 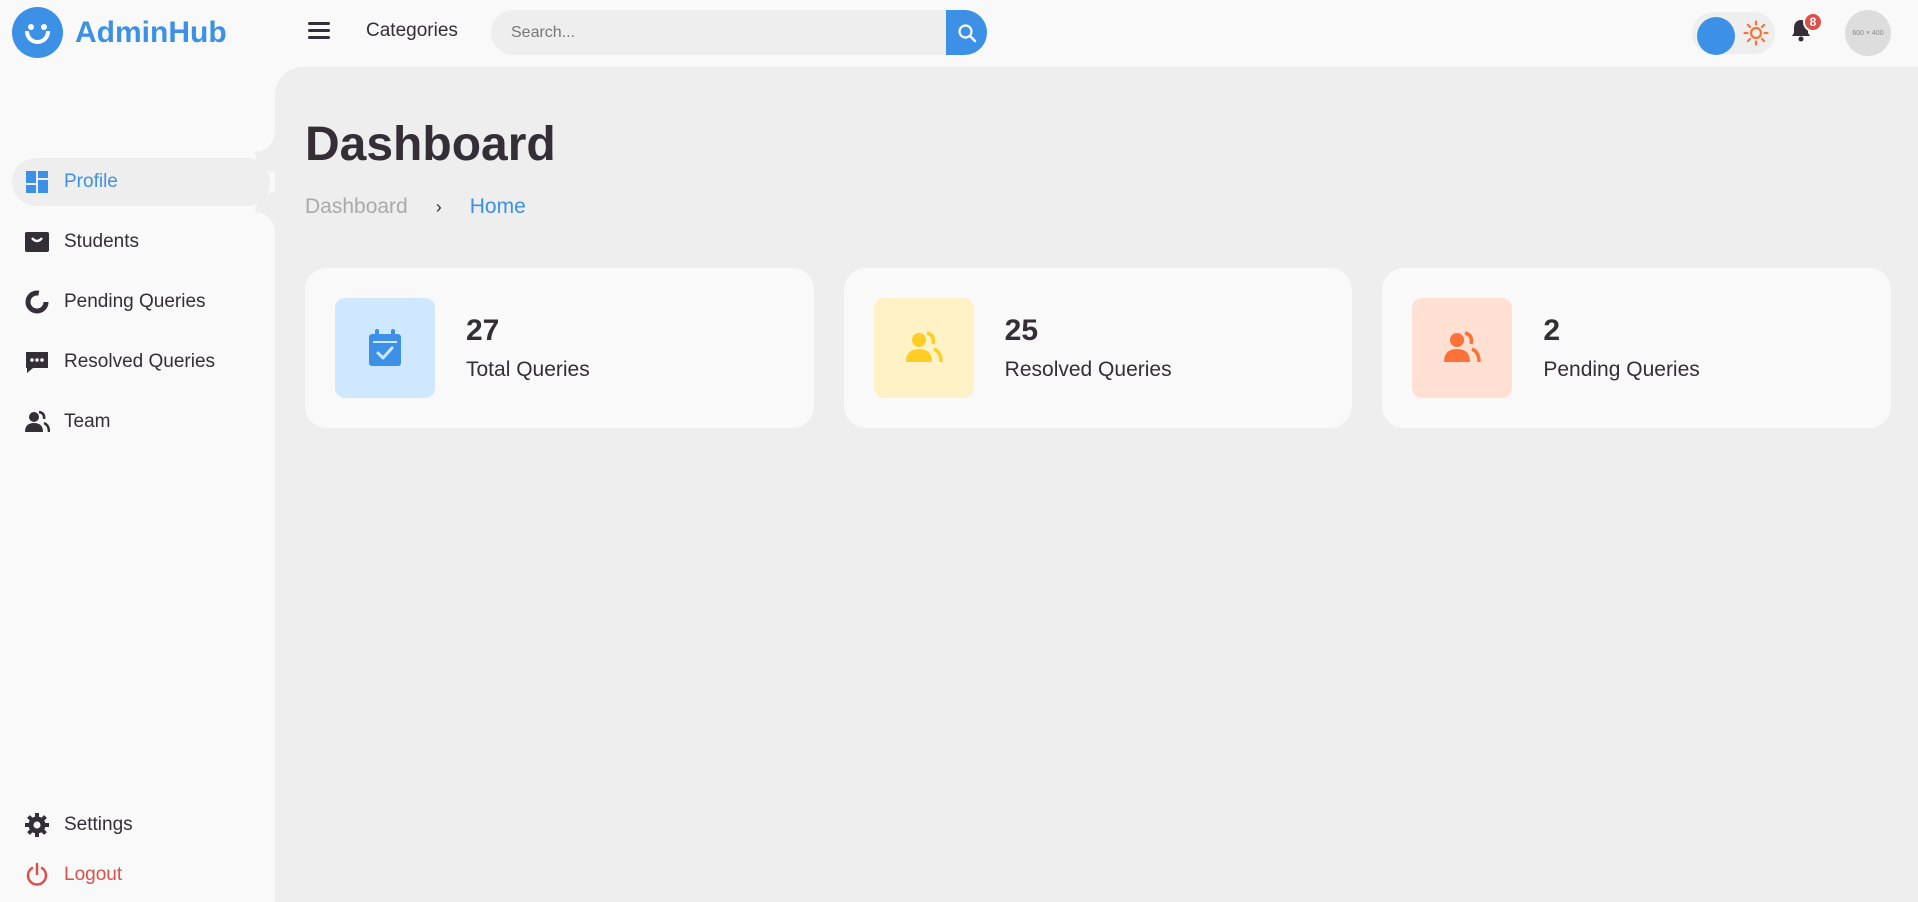 I want to click on sidebar-item-label: Settings, so click(x=98, y=824).